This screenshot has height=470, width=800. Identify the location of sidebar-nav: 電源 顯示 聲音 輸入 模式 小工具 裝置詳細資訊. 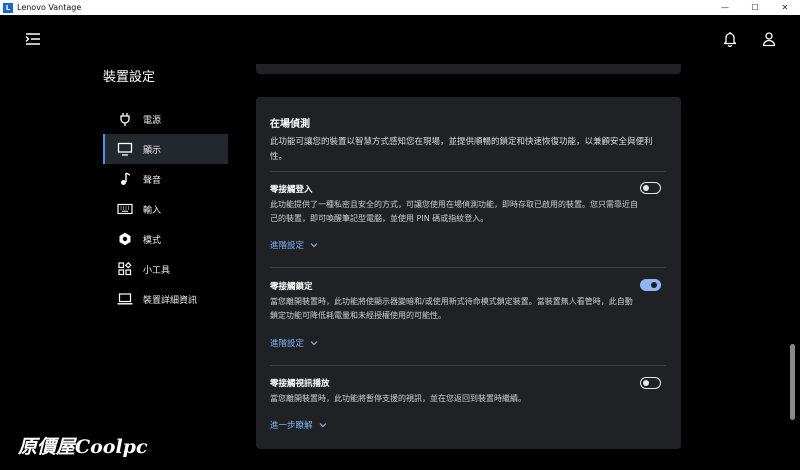
(165, 209).